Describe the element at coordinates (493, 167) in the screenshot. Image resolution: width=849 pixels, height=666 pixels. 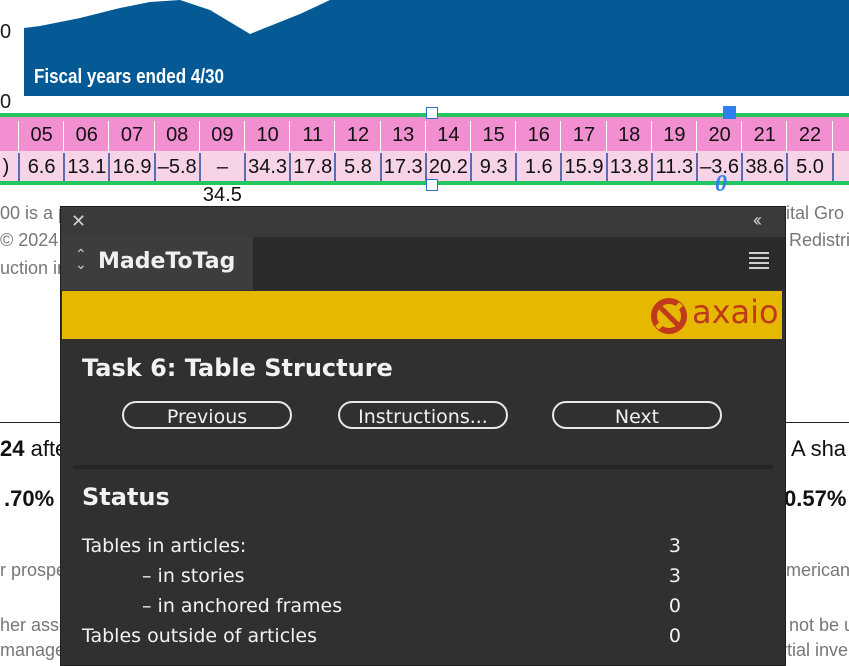
I see `return-value-cell: 9.3` at that location.